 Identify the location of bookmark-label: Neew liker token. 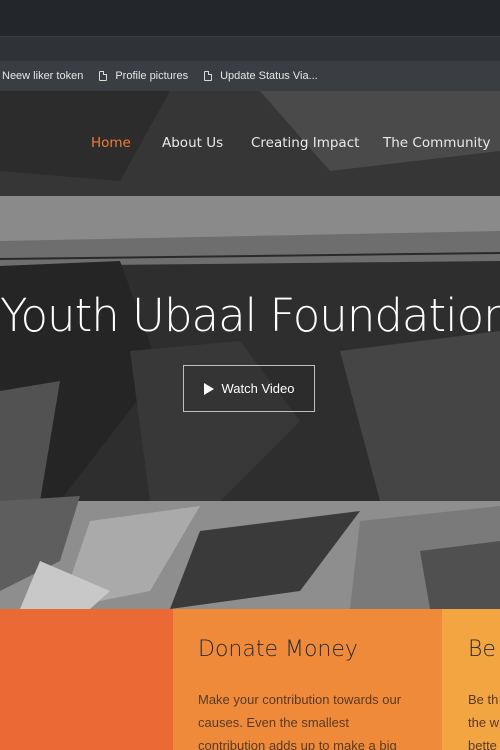
(43, 76).